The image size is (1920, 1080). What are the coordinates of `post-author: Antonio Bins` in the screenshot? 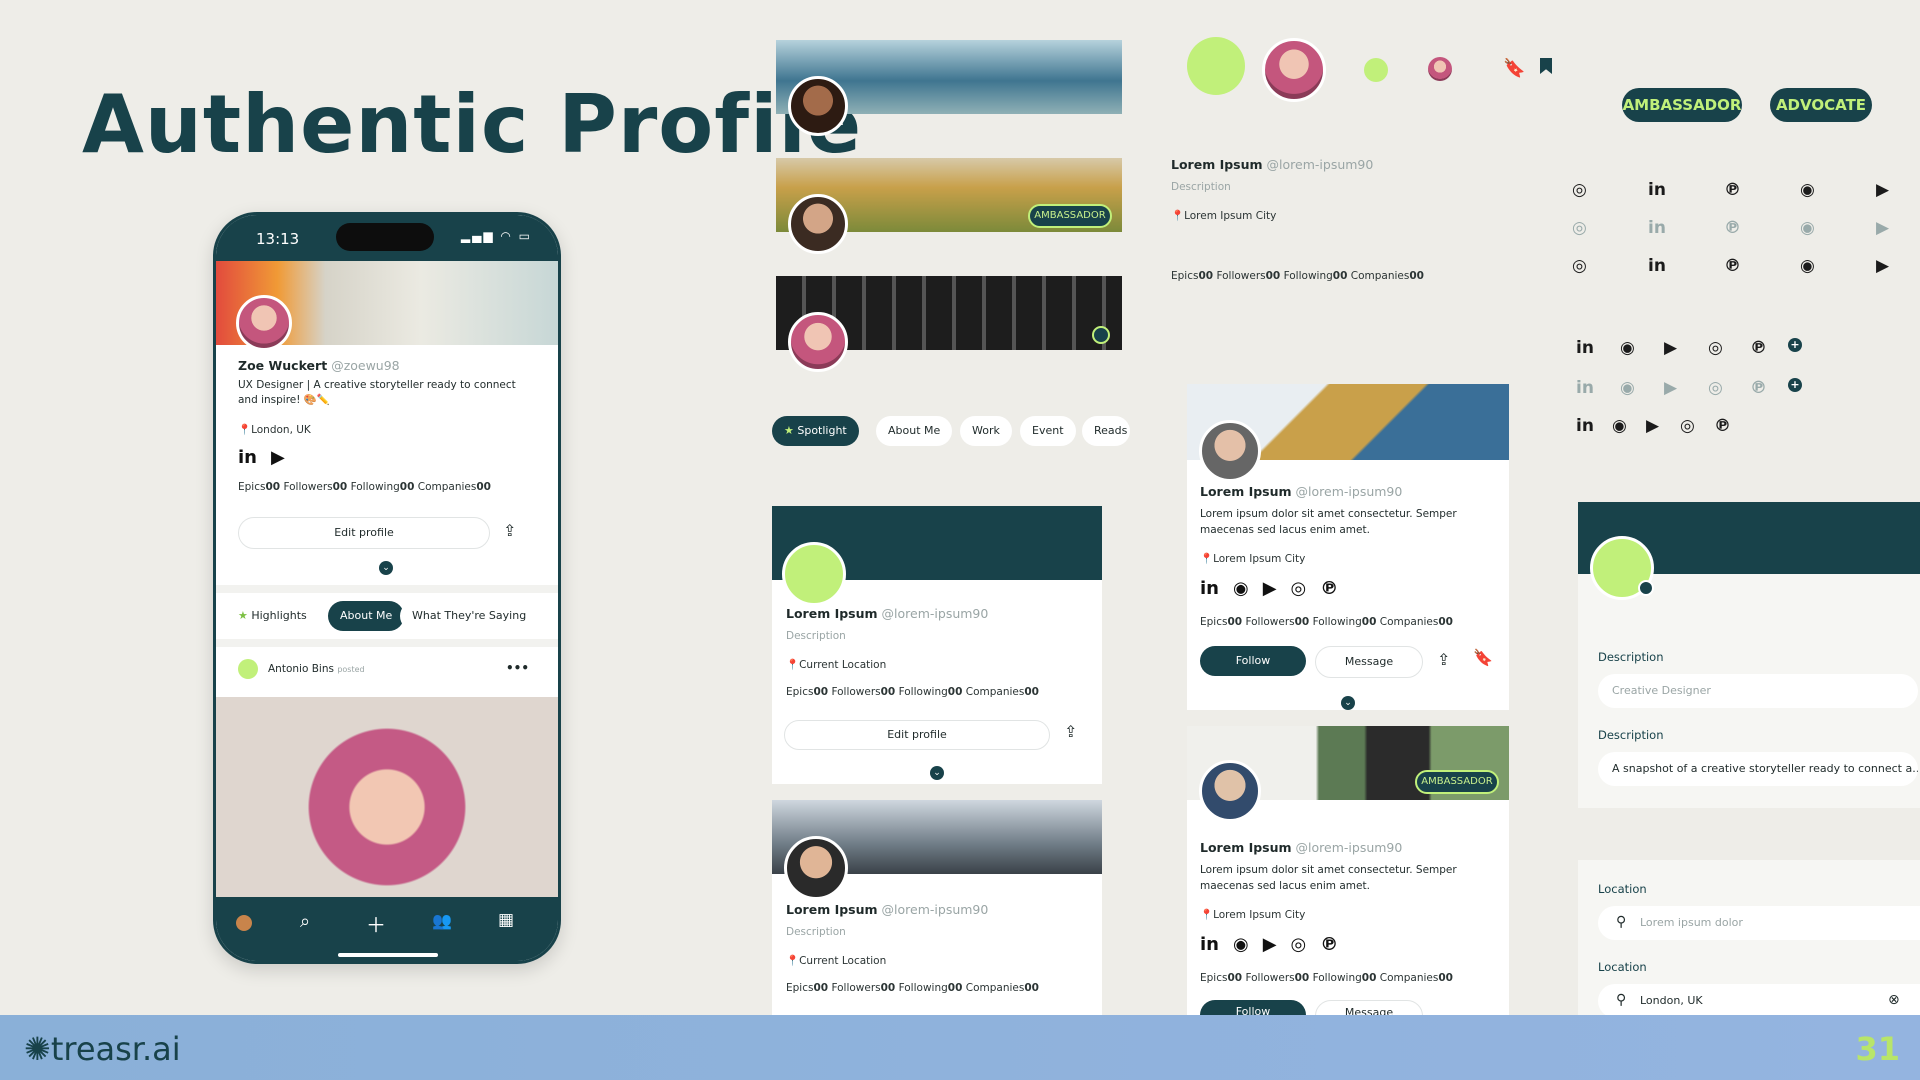 It's located at (301, 669).